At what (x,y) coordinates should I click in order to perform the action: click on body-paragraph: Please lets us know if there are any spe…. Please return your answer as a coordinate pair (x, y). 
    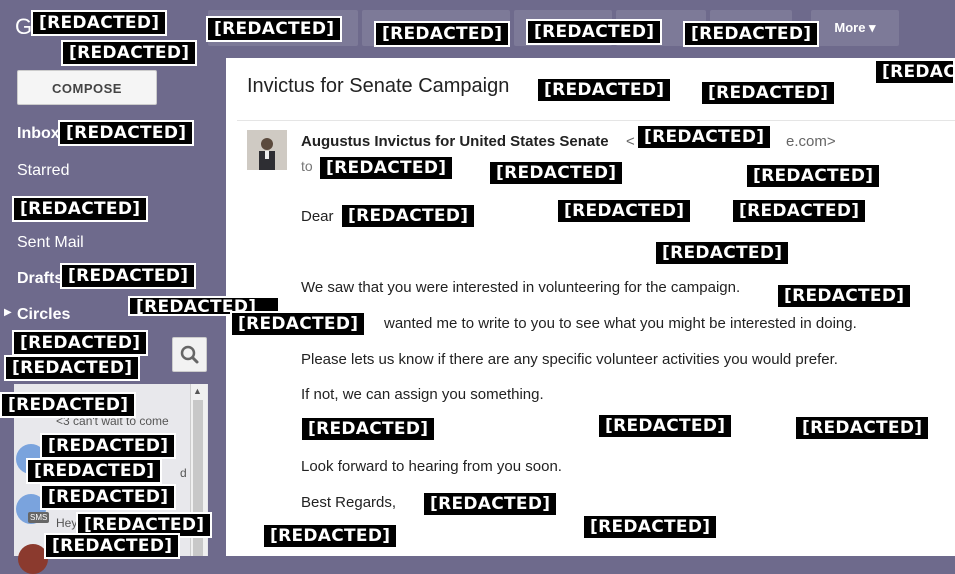
    Looking at the image, I should click on (569, 359).